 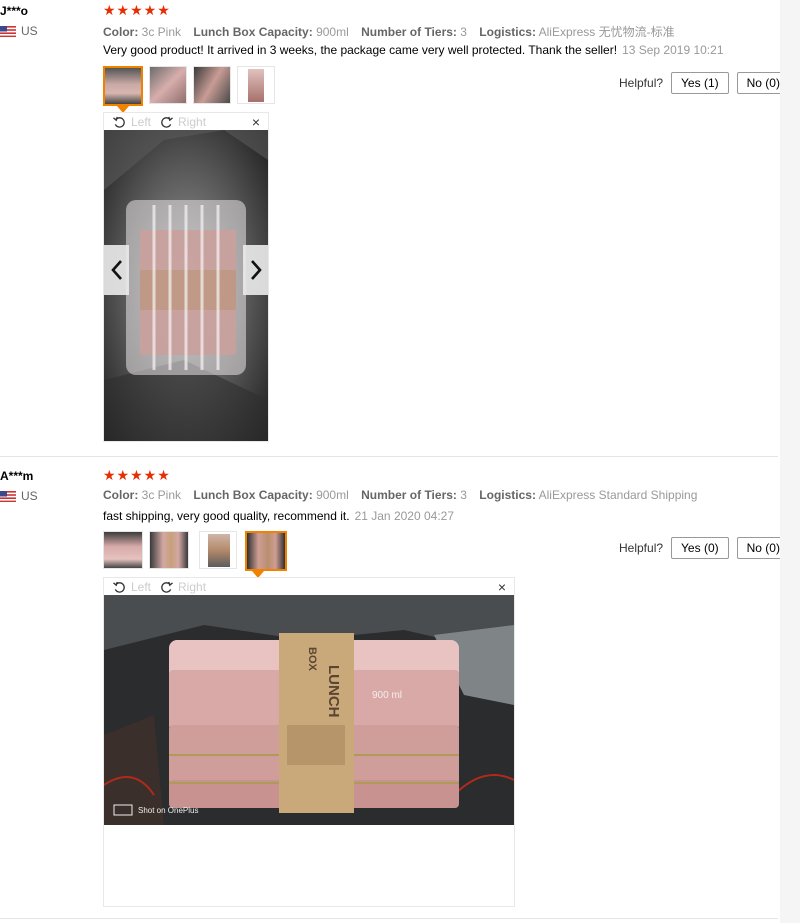 I want to click on review-photo-image: LUNCH BOX 900 ml Shot on OnePlus, so click(x=309, y=710).